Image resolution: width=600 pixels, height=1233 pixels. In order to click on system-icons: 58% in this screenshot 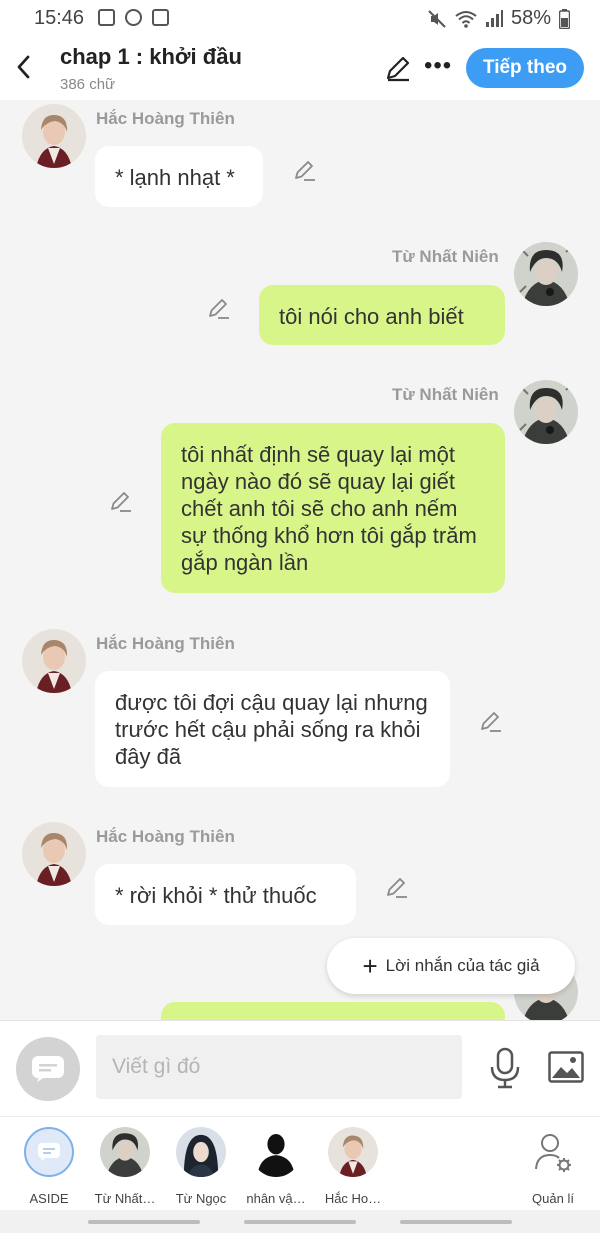, I will do `click(498, 18)`.